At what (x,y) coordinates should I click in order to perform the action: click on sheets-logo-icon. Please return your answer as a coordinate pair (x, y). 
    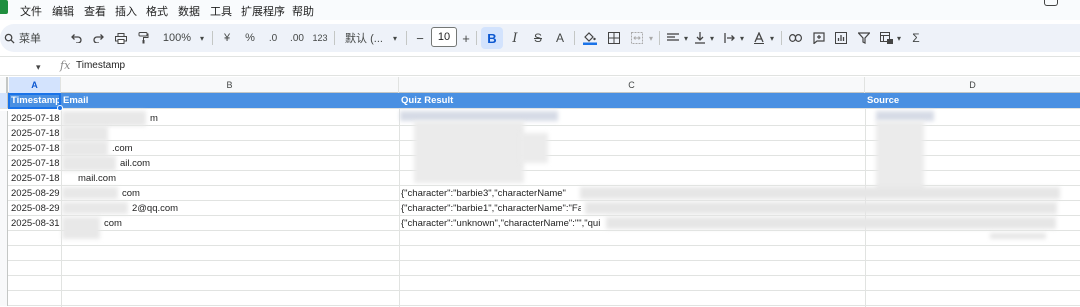
    Looking at the image, I should click on (4, 7).